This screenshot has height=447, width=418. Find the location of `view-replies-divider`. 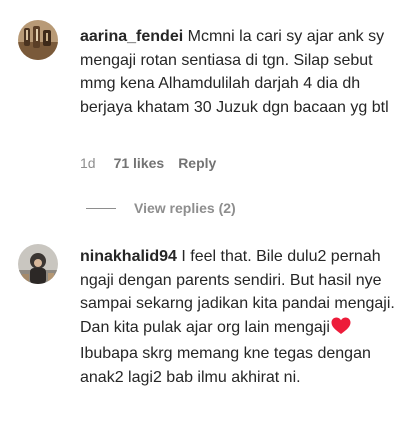

view-replies-divider is located at coordinates (101, 208).